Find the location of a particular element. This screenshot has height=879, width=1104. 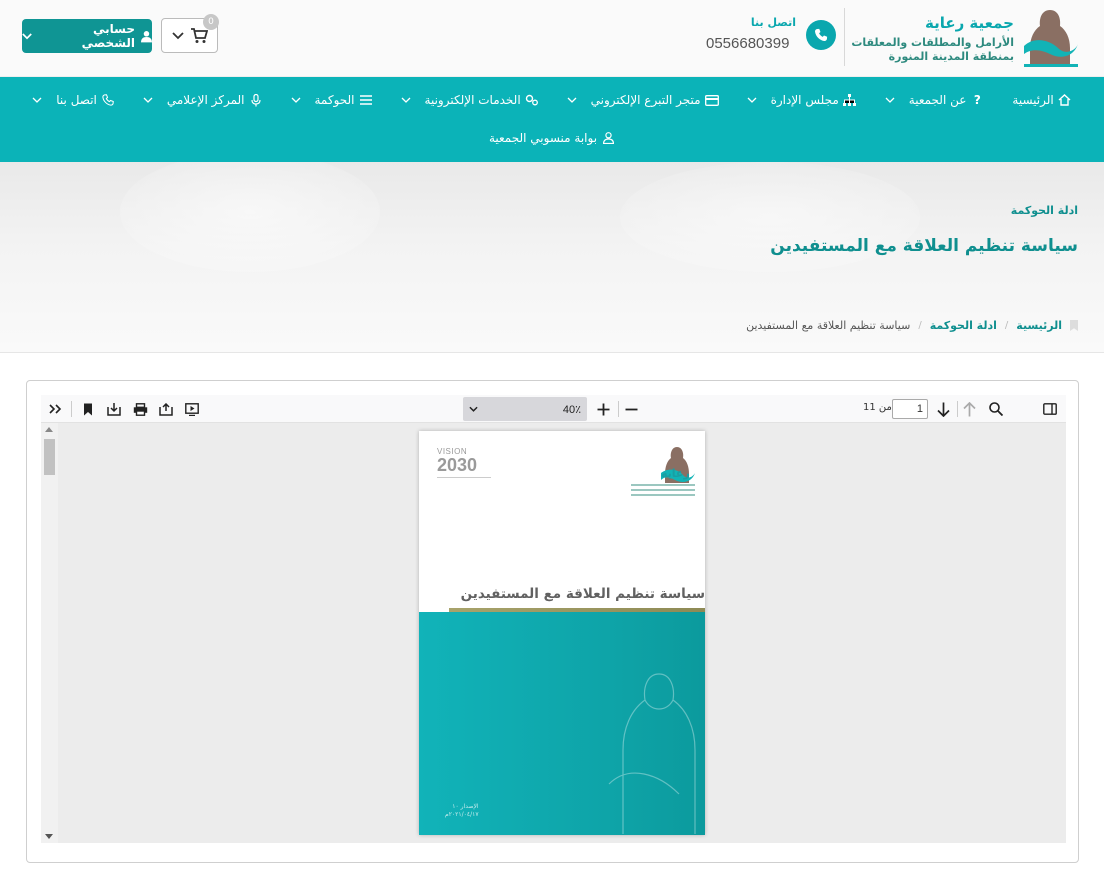

scrollbar-thumb is located at coordinates (49, 457).